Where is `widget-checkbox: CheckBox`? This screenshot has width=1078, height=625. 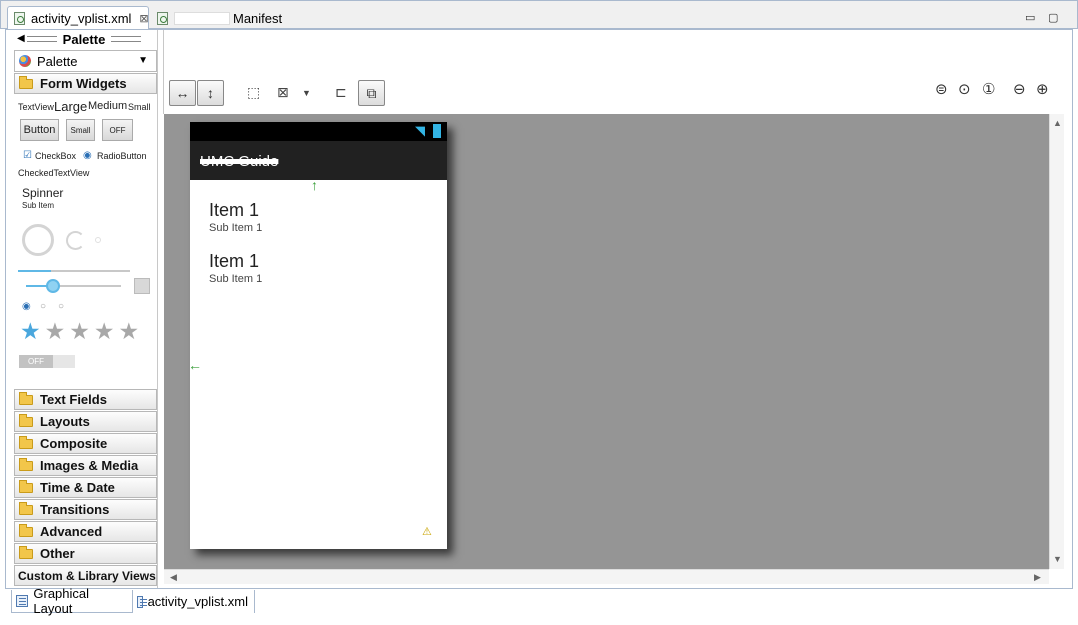 widget-checkbox: CheckBox is located at coordinates (55, 156).